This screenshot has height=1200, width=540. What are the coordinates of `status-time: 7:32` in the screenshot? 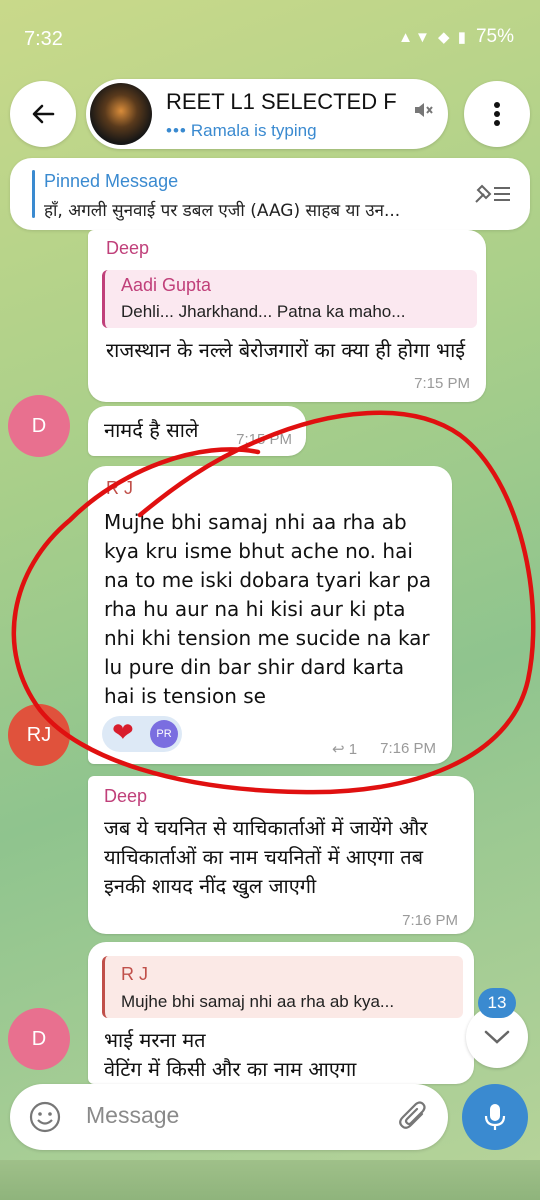 It's located at (43, 39).